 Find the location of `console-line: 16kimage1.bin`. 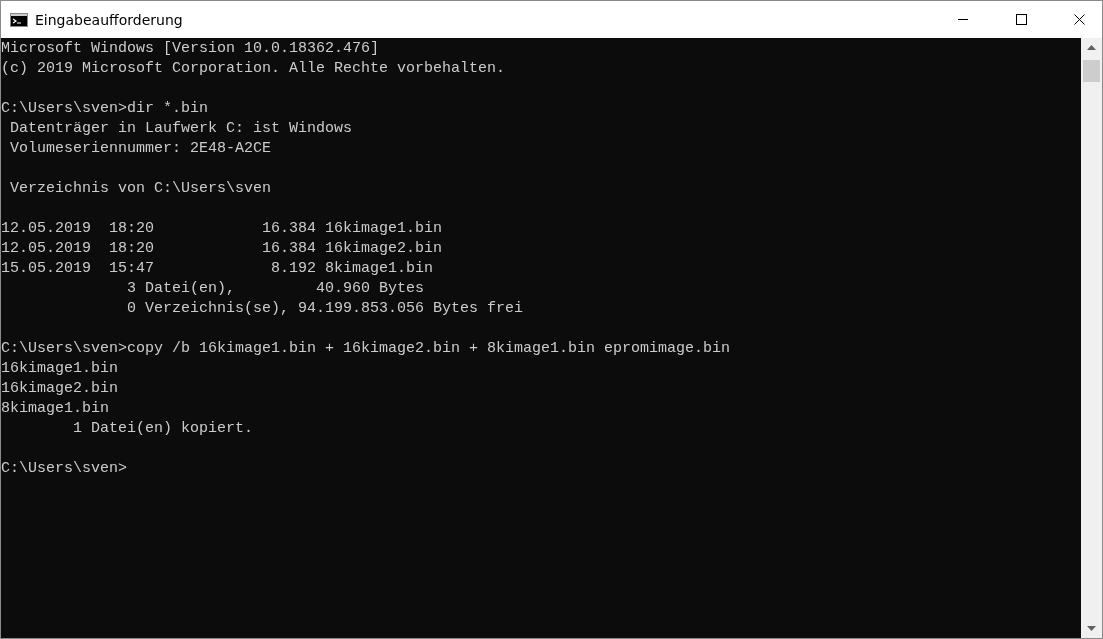

console-line: 16kimage1.bin is located at coordinates (60, 369).